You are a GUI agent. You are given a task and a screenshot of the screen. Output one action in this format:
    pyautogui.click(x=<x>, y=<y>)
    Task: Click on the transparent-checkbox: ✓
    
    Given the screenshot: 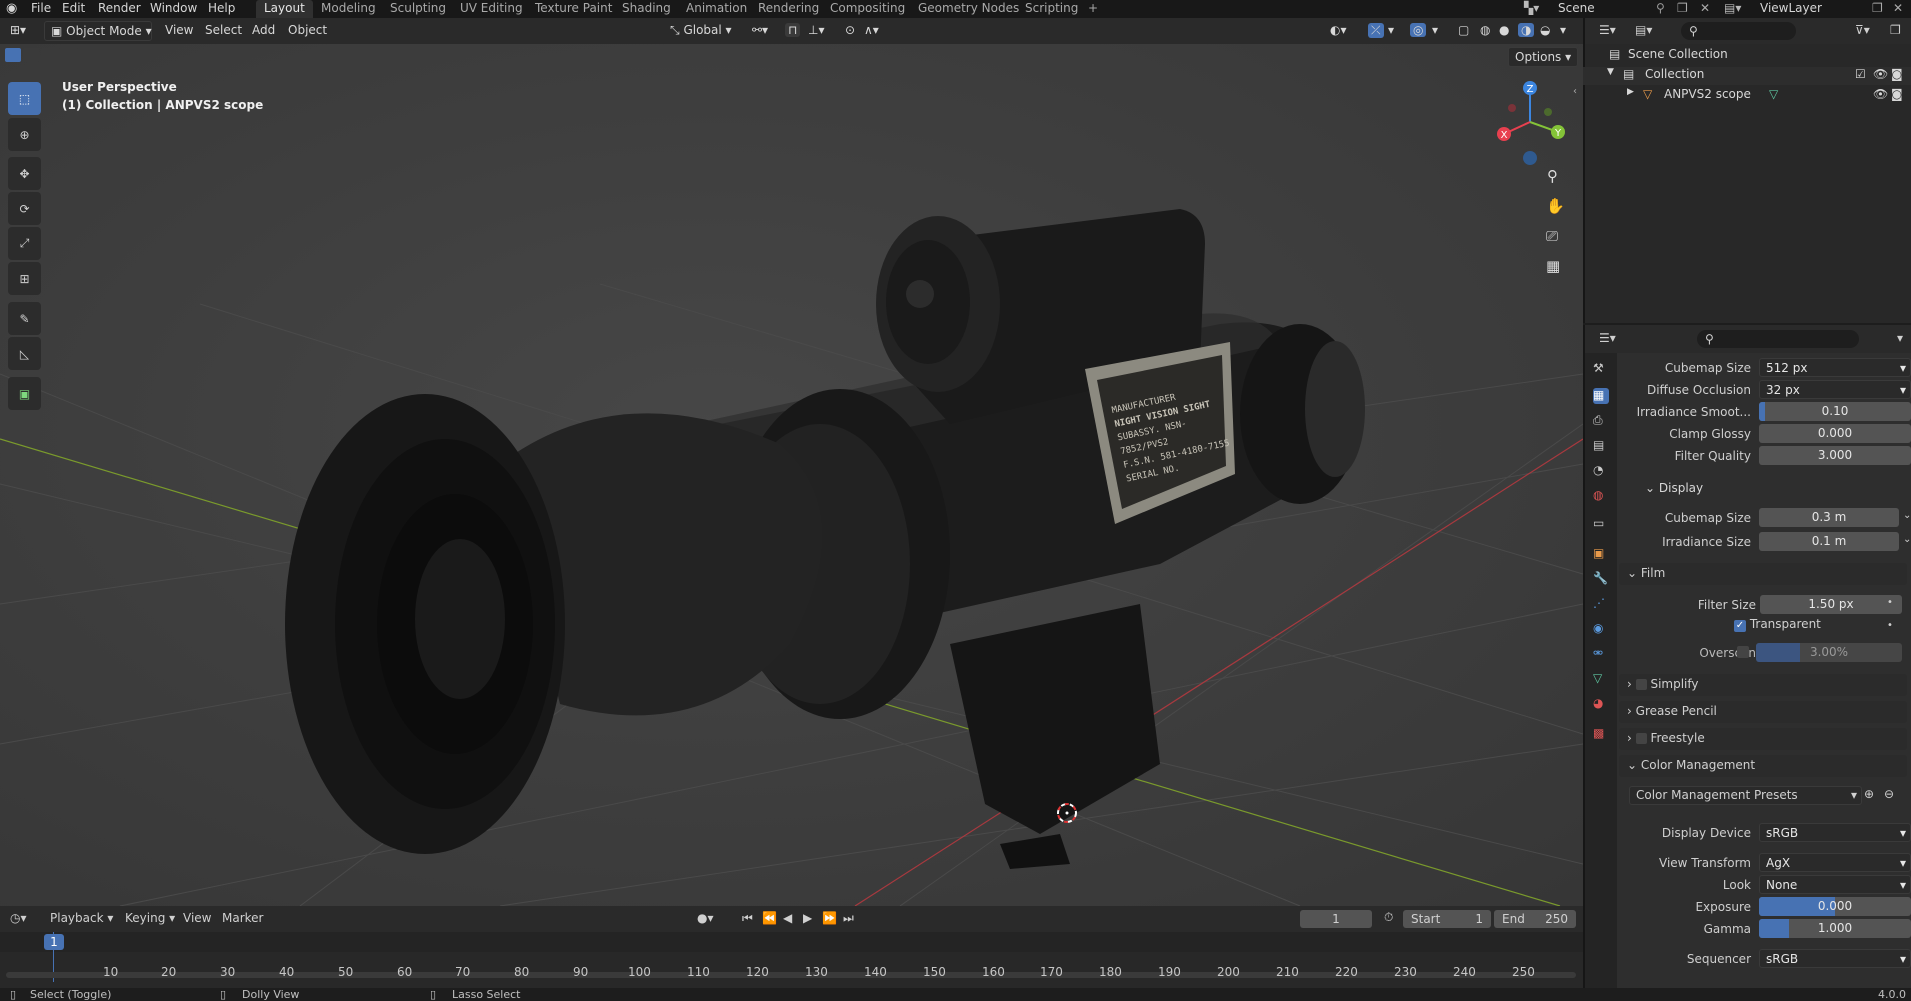 What is the action you would take?
    pyautogui.click(x=1740, y=626)
    